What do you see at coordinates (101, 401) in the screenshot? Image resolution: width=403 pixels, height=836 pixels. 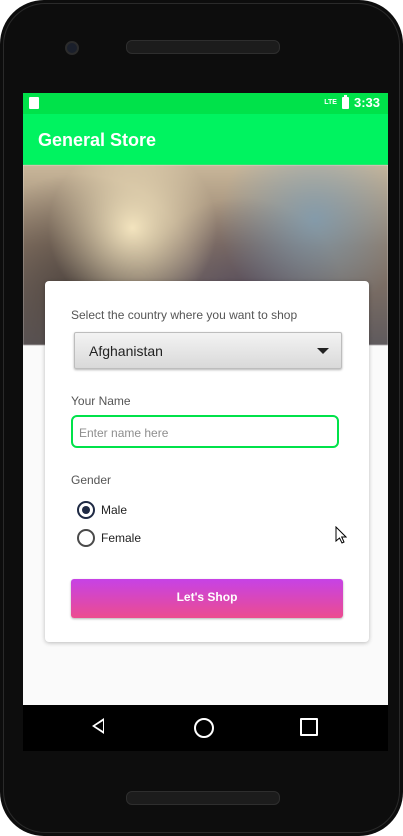 I see `name-label: Your Name` at bounding box center [101, 401].